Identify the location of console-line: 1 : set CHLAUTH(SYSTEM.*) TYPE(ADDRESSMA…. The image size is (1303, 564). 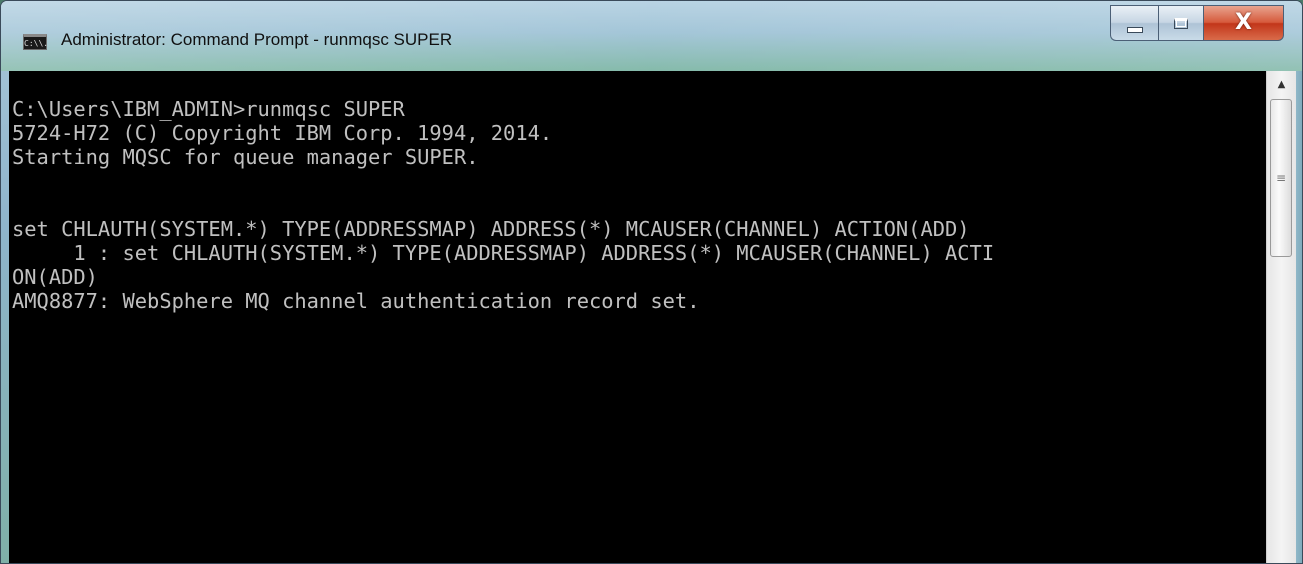
(503, 253).